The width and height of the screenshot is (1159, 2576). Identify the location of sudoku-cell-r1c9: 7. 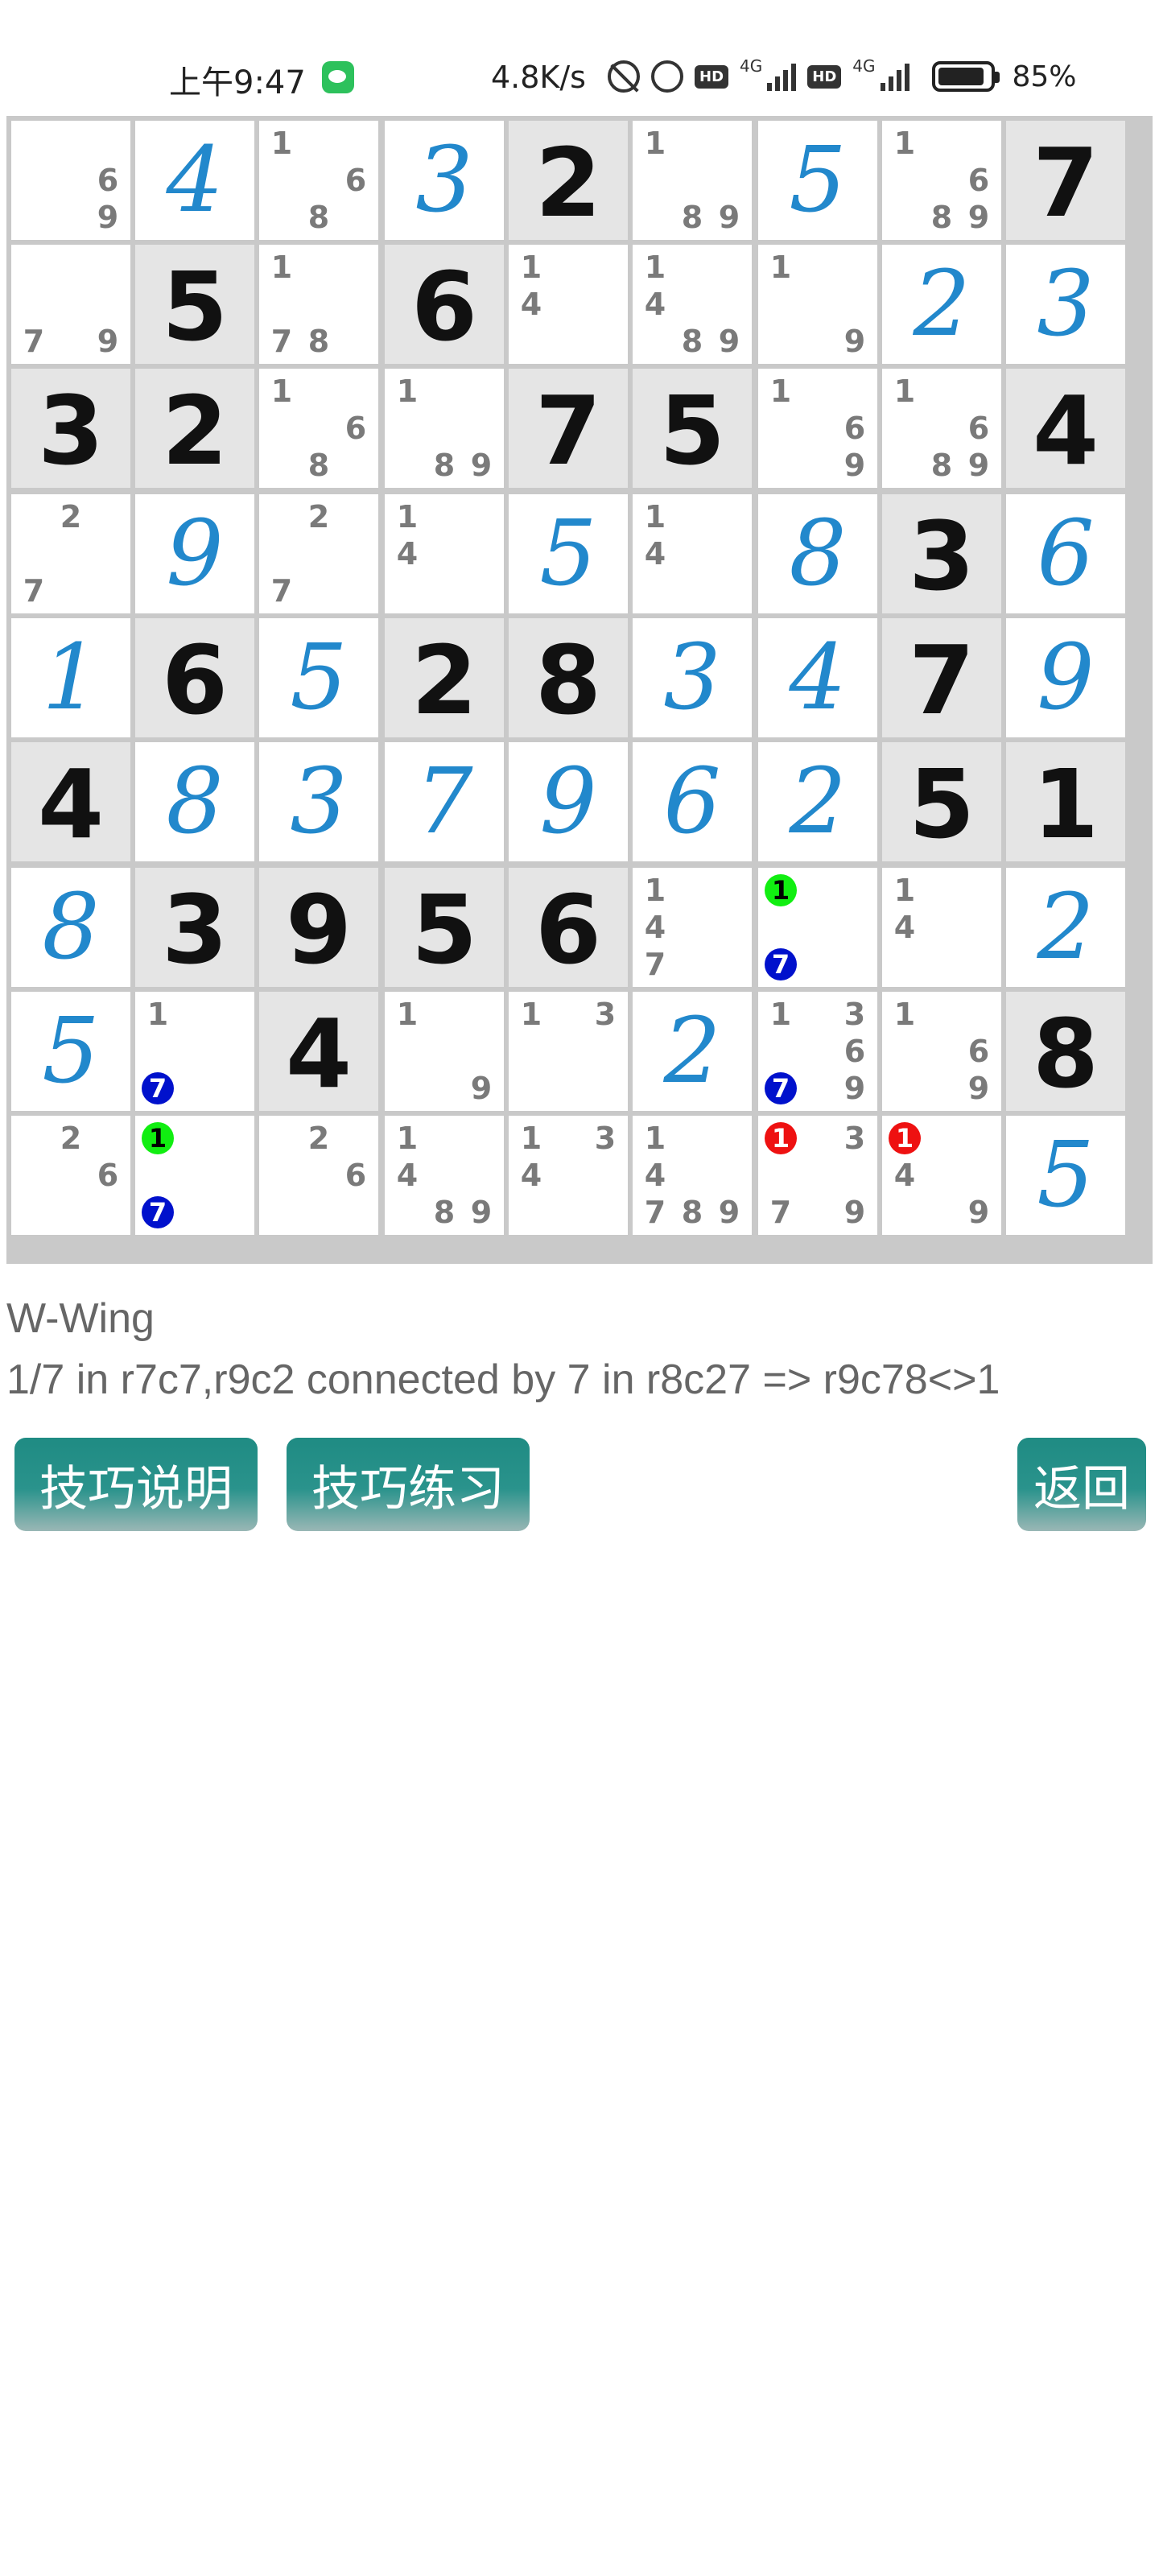
(1065, 180).